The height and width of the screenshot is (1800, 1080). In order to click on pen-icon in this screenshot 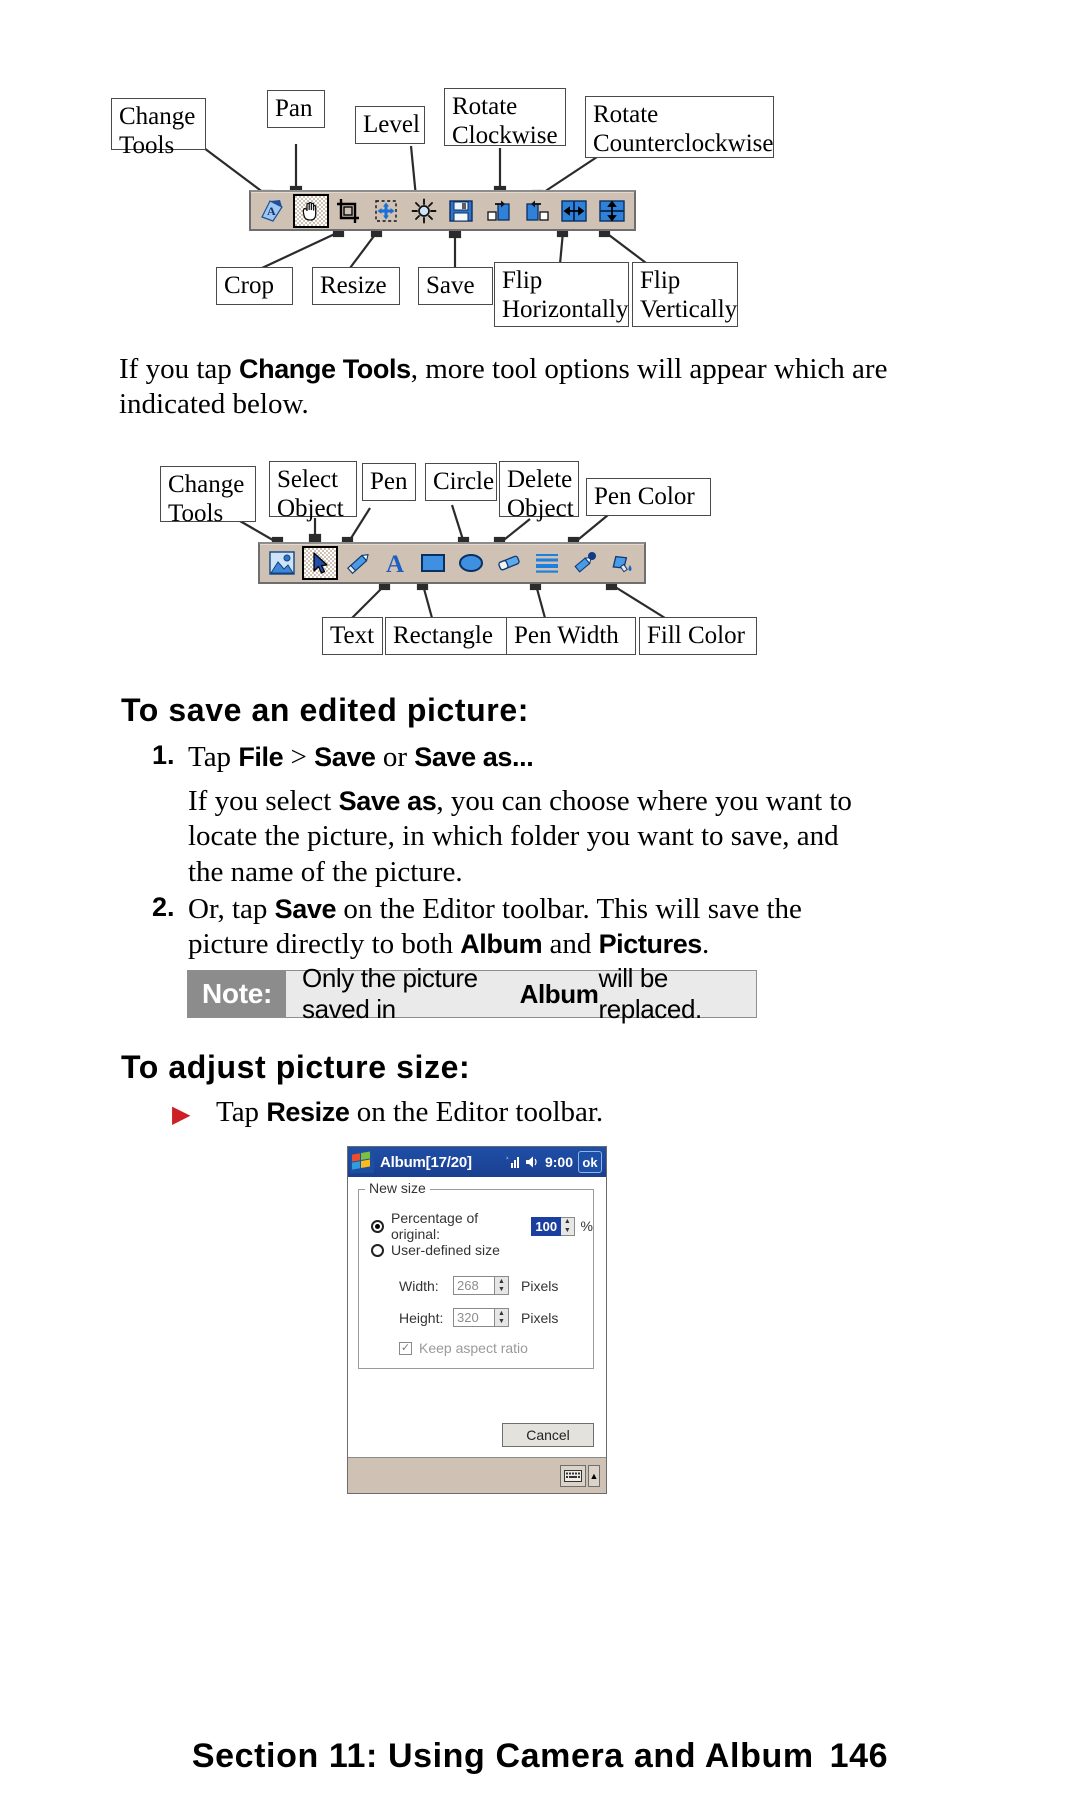, I will do `click(358, 563)`.